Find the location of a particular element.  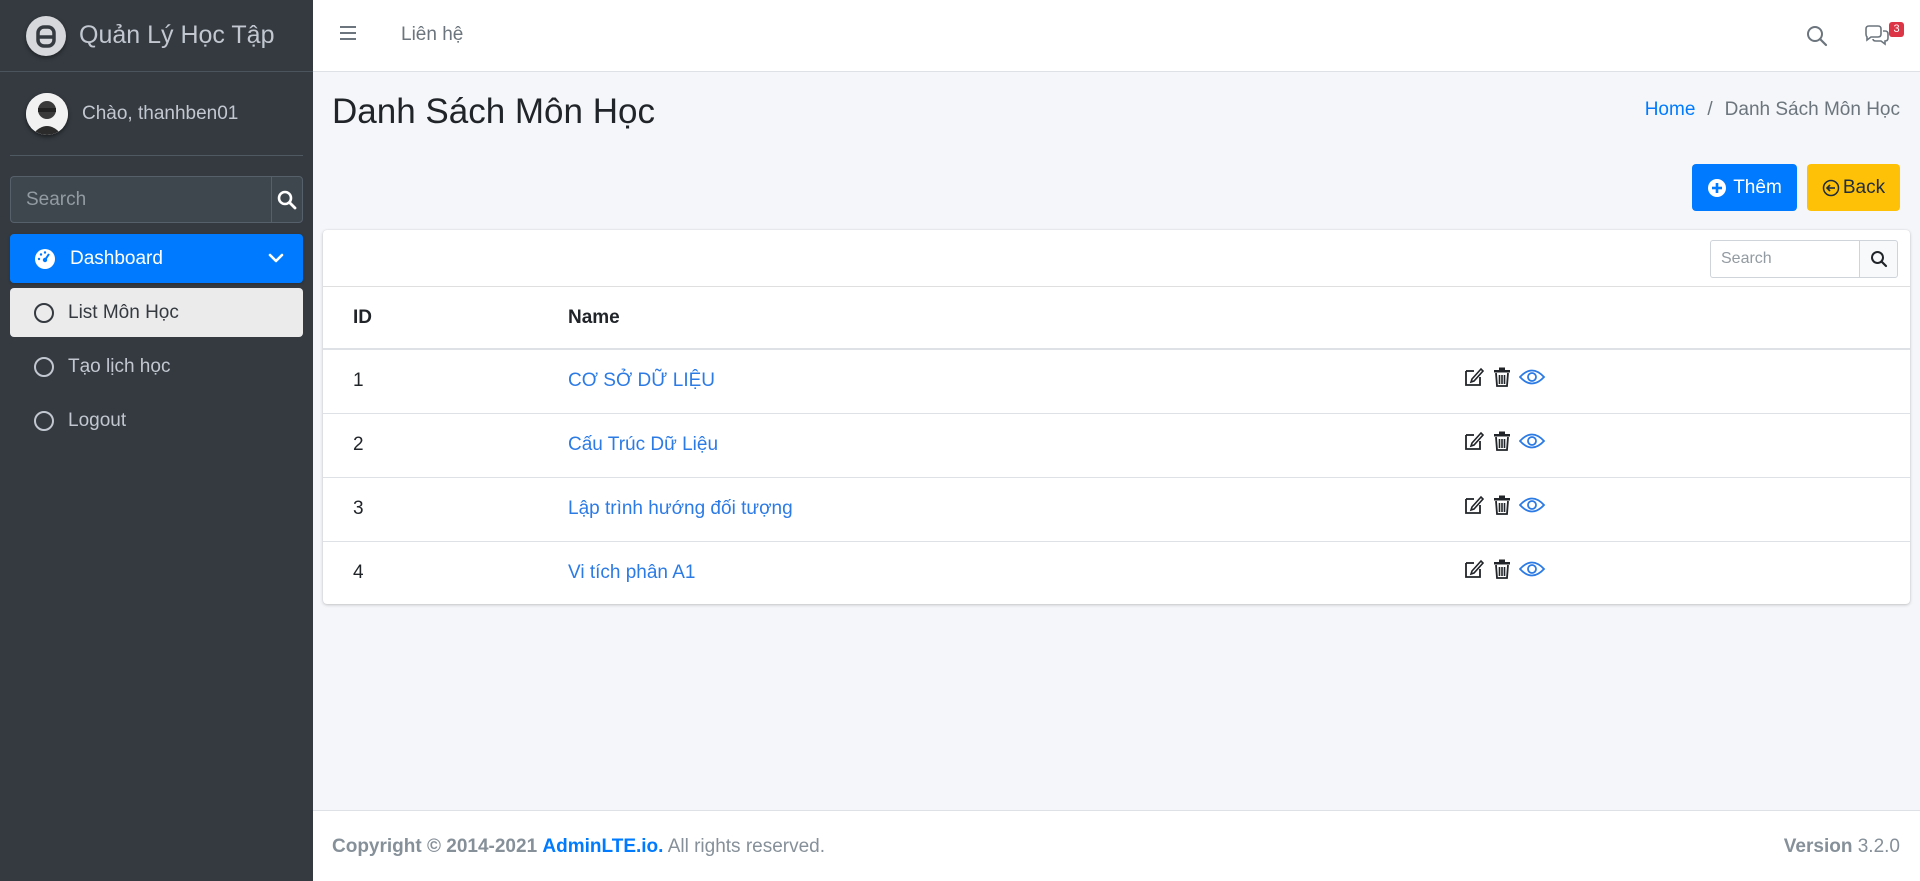

footer-adminlte-link: AdminLTE.io. is located at coordinates (602, 846).